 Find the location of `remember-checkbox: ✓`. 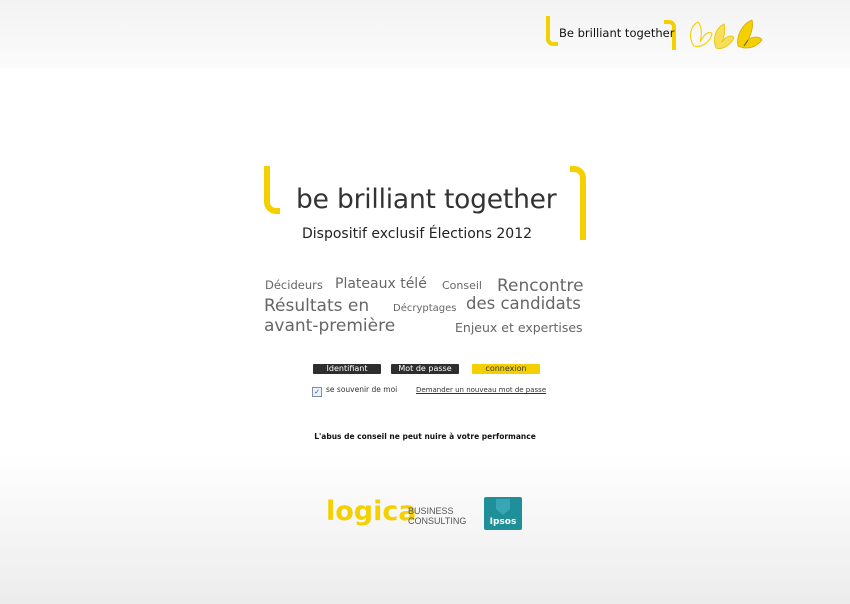

remember-checkbox: ✓ is located at coordinates (317, 392).